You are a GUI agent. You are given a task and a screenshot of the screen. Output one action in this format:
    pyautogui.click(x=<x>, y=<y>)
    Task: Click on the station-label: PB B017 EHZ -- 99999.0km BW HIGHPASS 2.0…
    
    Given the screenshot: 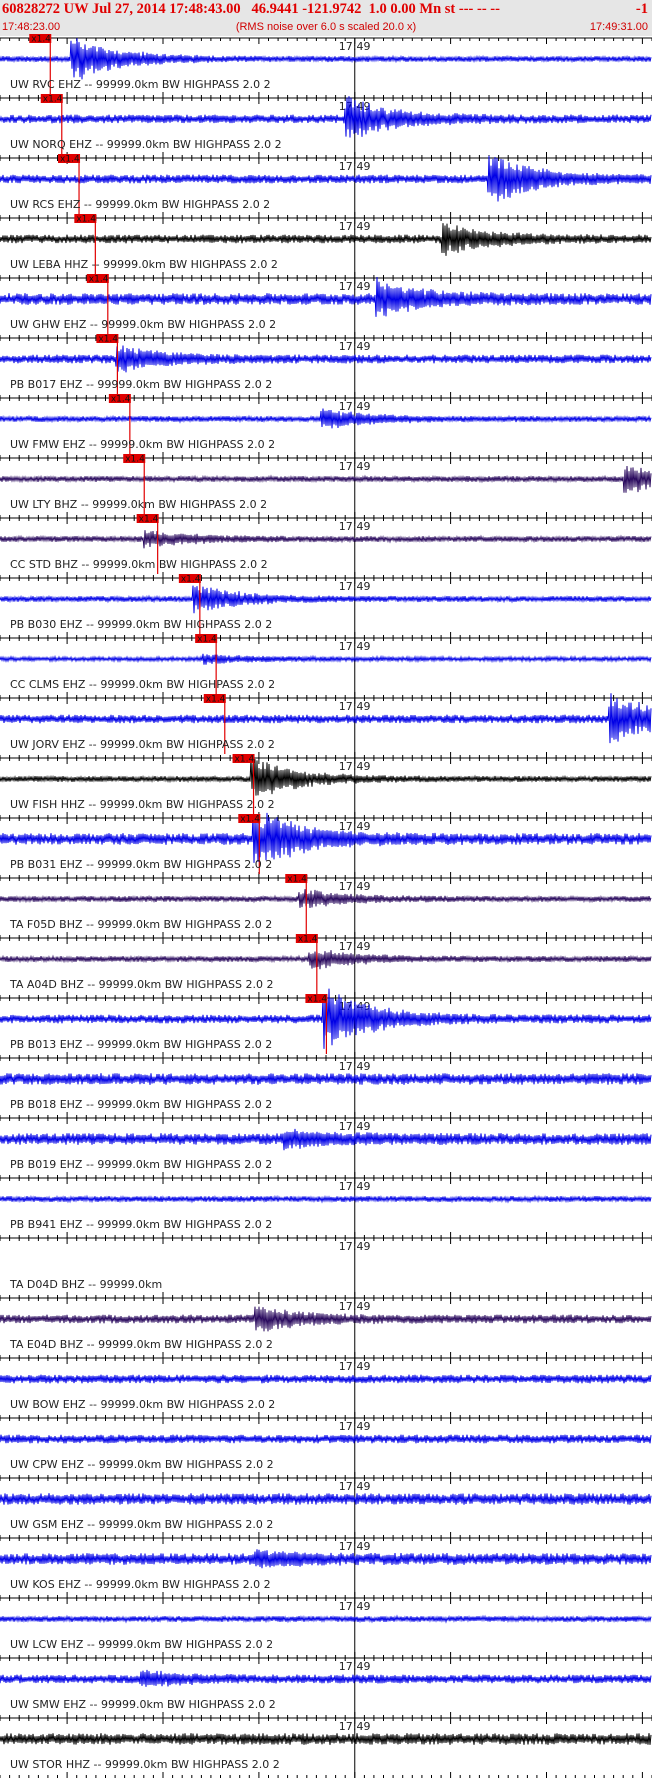 What is the action you would take?
    pyautogui.click(x=141, y=384)
    